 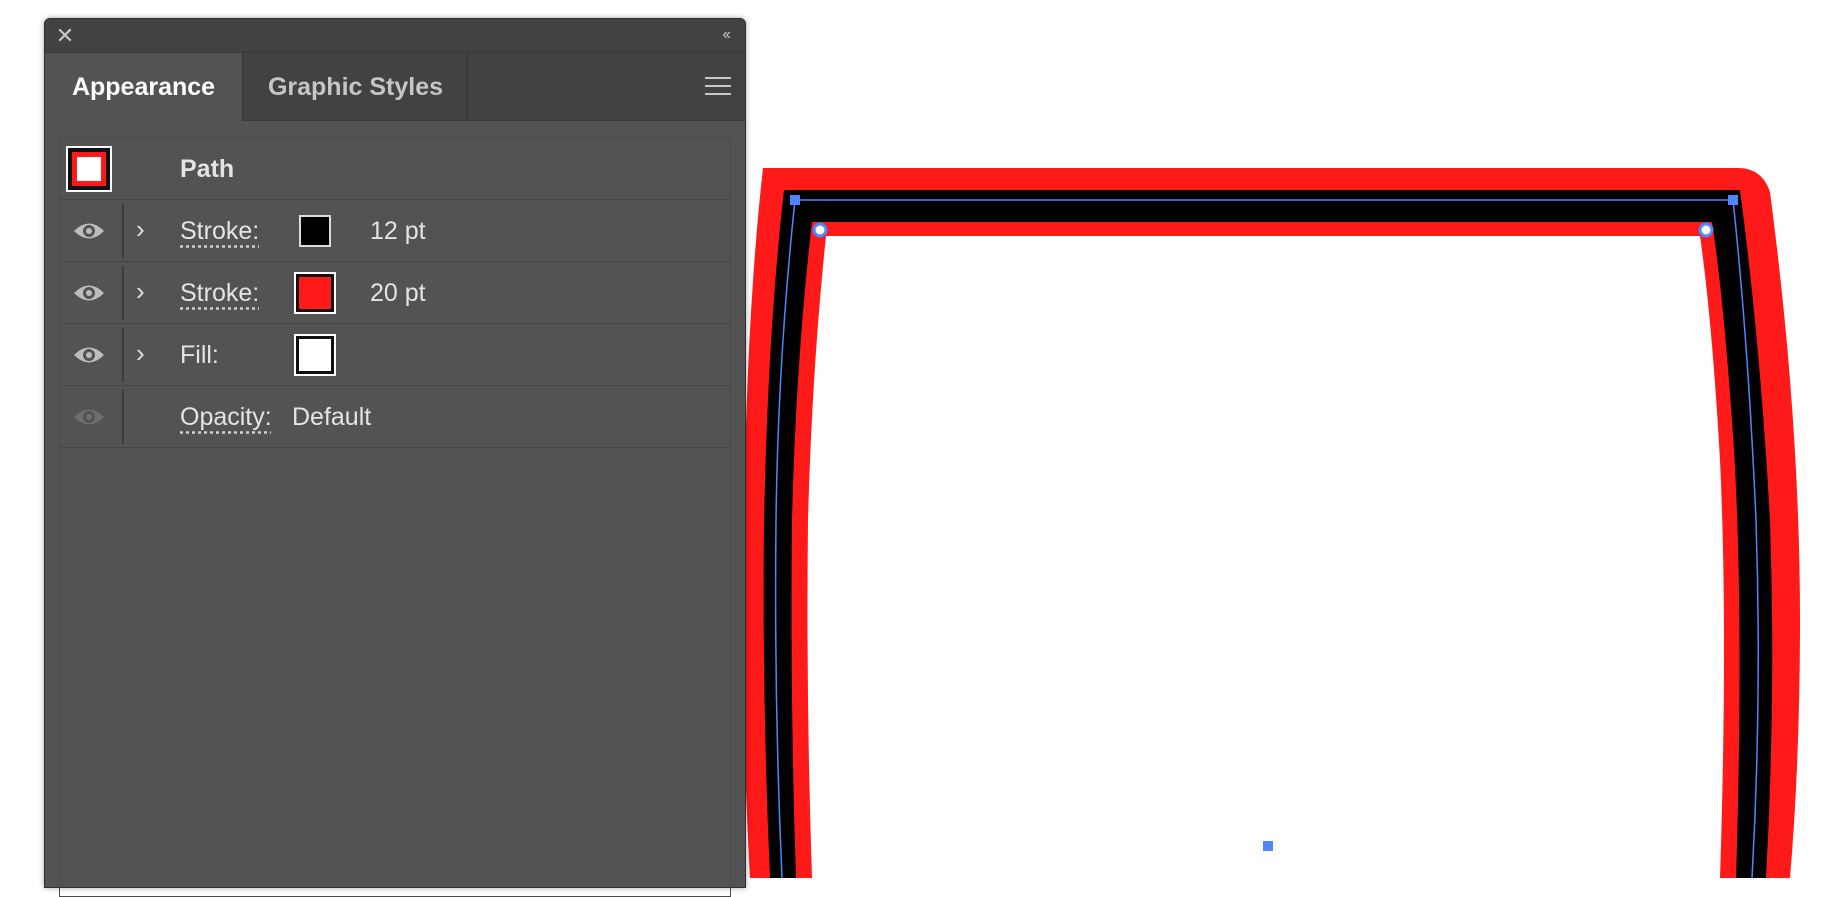 What do you see at coordinates (395, 417) in the screenshot?
I see `opacity-row: Opacity: Default` at bounding box center [395, 417].